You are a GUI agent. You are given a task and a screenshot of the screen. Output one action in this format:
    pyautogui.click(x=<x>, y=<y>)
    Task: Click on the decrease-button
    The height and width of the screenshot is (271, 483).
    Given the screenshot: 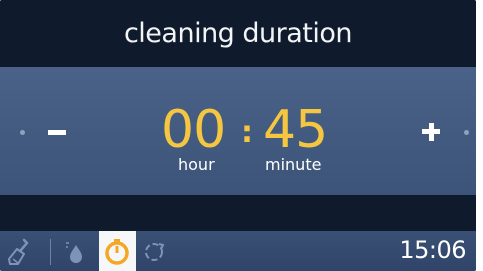 What is the action you would take?
    pyautogui.click(x=57, y=132)
    